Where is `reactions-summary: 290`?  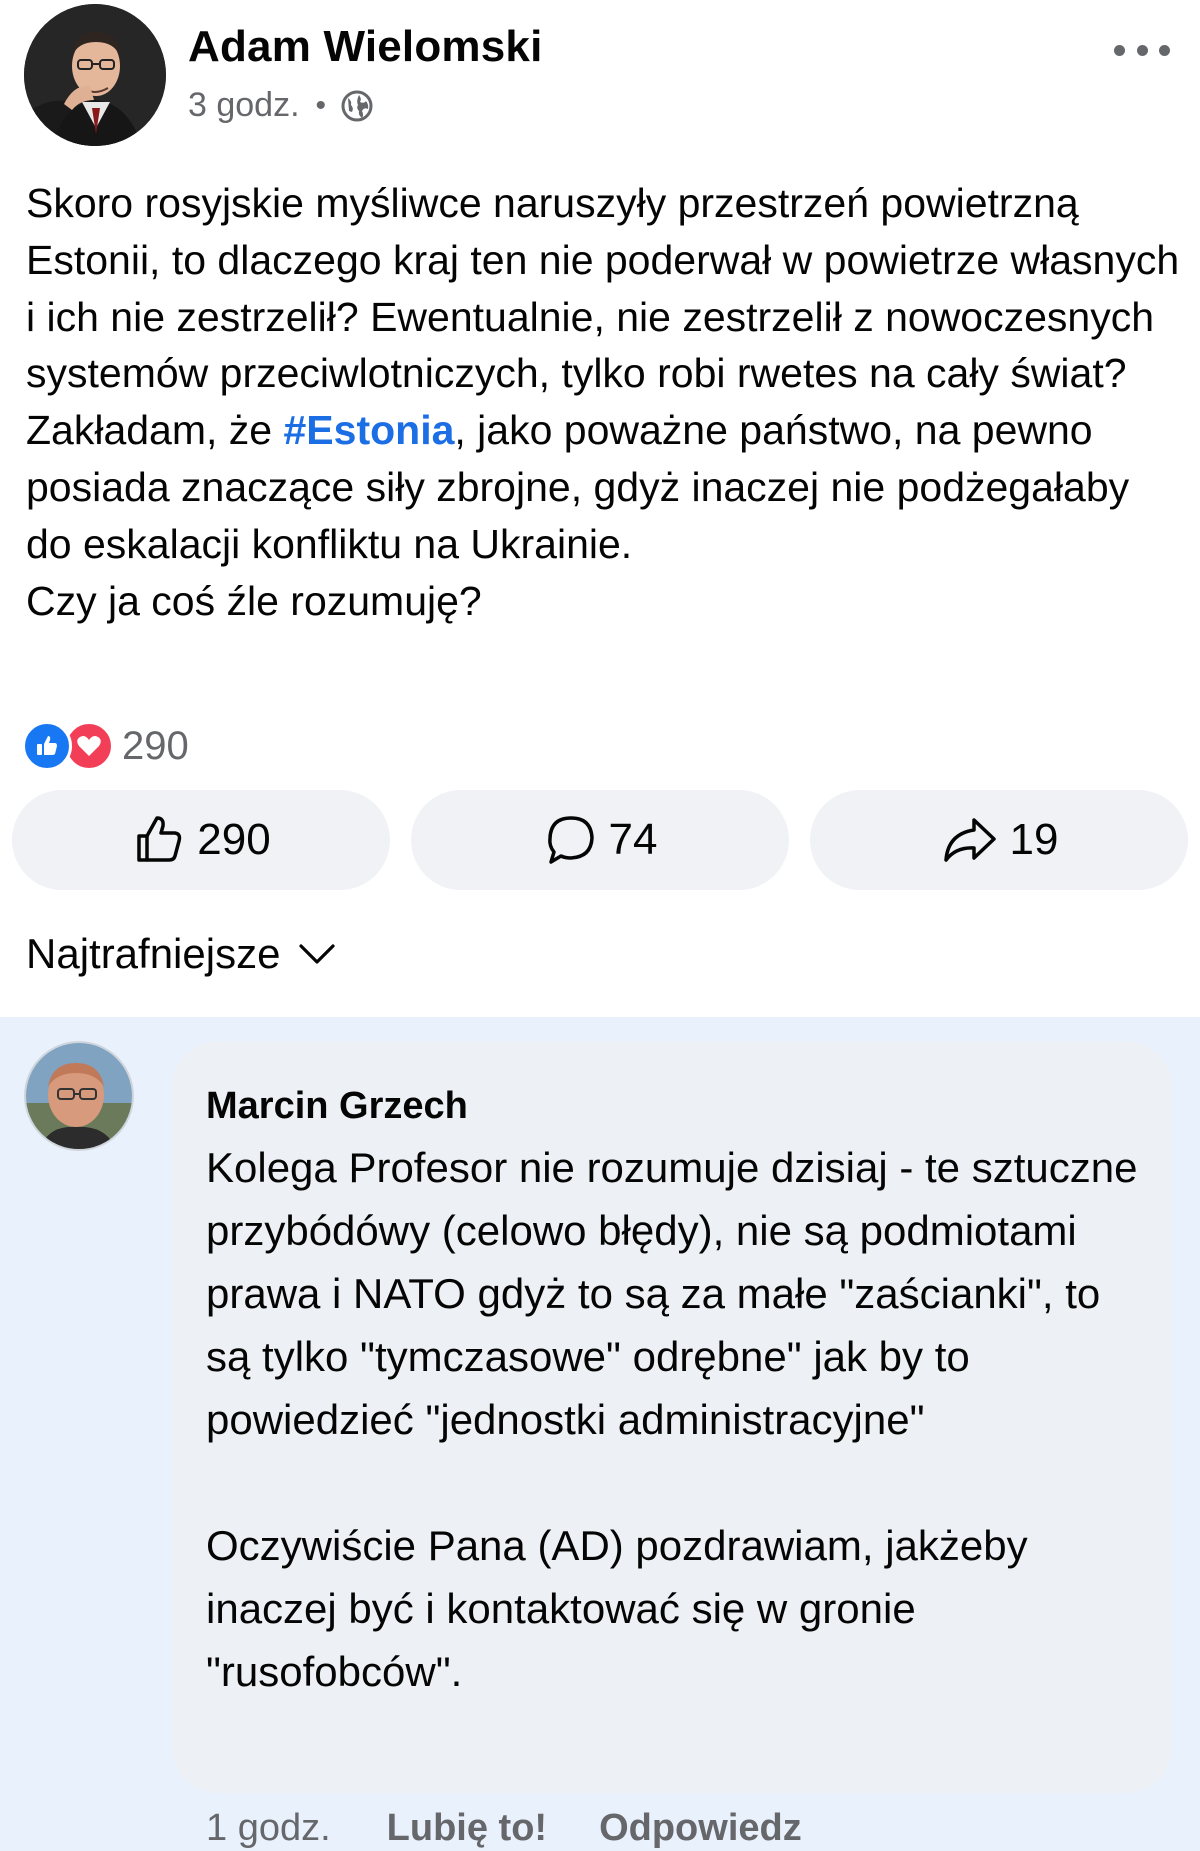 reactions-summary: 290 is located at coordinates (105, 746).